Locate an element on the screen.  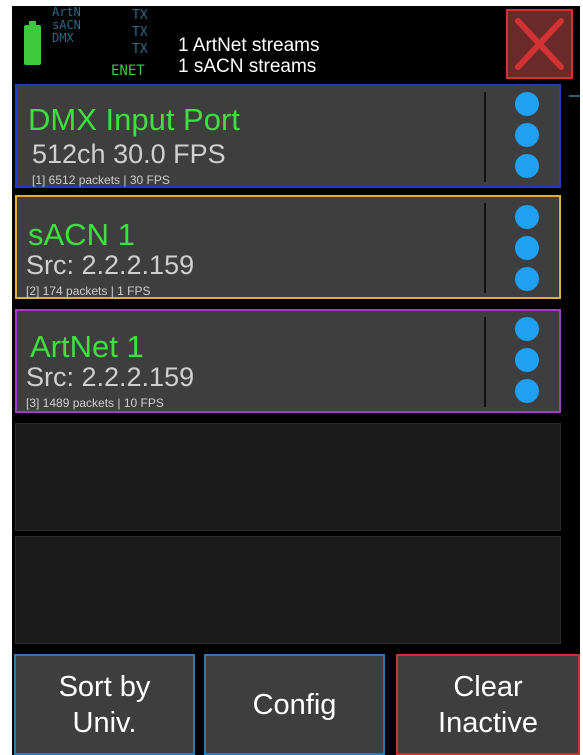
sort-button-line1: Sort by is located at coordinates (104, 686).